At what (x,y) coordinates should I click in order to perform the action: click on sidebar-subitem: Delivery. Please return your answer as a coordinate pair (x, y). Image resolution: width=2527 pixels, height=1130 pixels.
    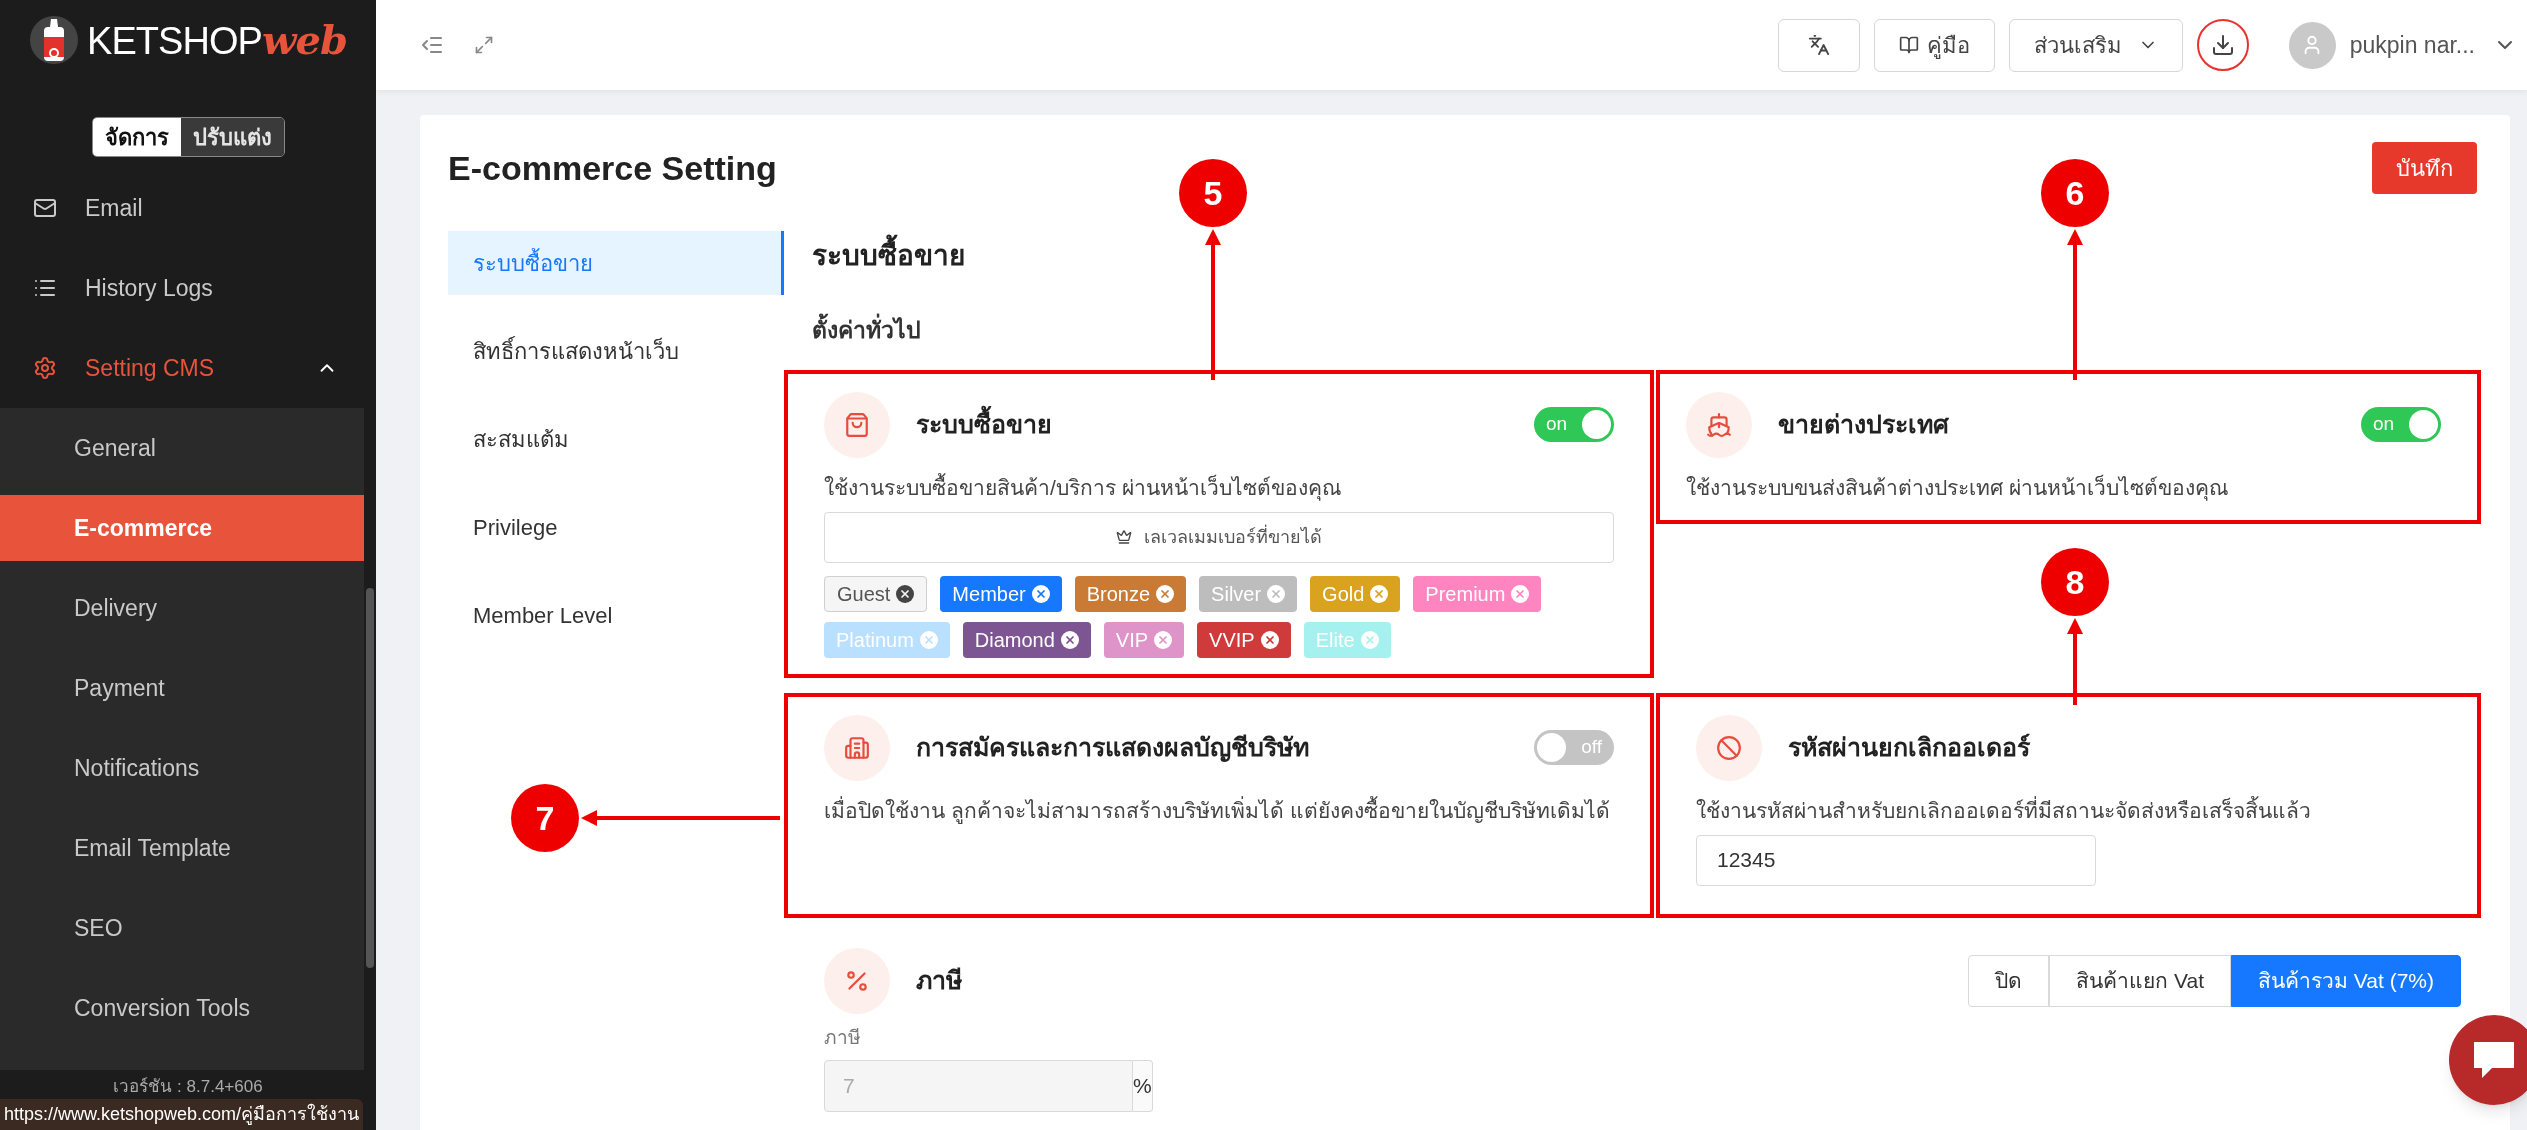
    Looking at the image, I should click on (182, 608).